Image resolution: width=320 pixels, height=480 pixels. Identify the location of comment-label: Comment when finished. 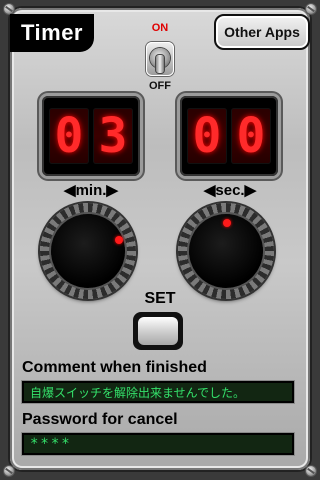
(114, 367).